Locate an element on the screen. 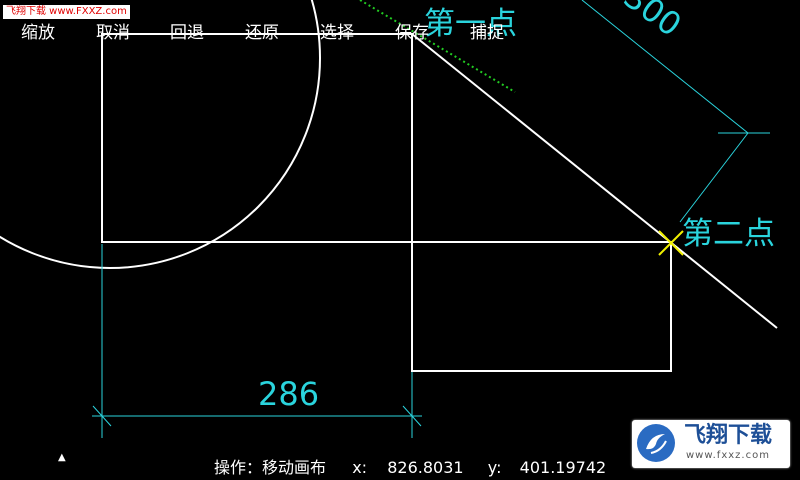 The width and height of the screenshot is (800, 480). triangle-up-icon: ▲ is located at coordinates (62, 457).